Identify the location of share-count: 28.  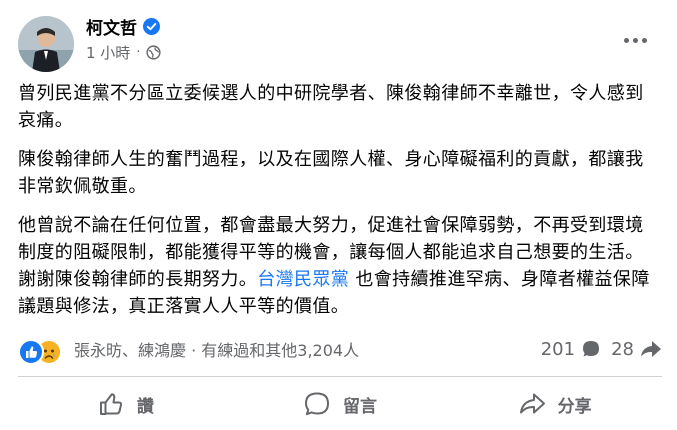
(636, 349).